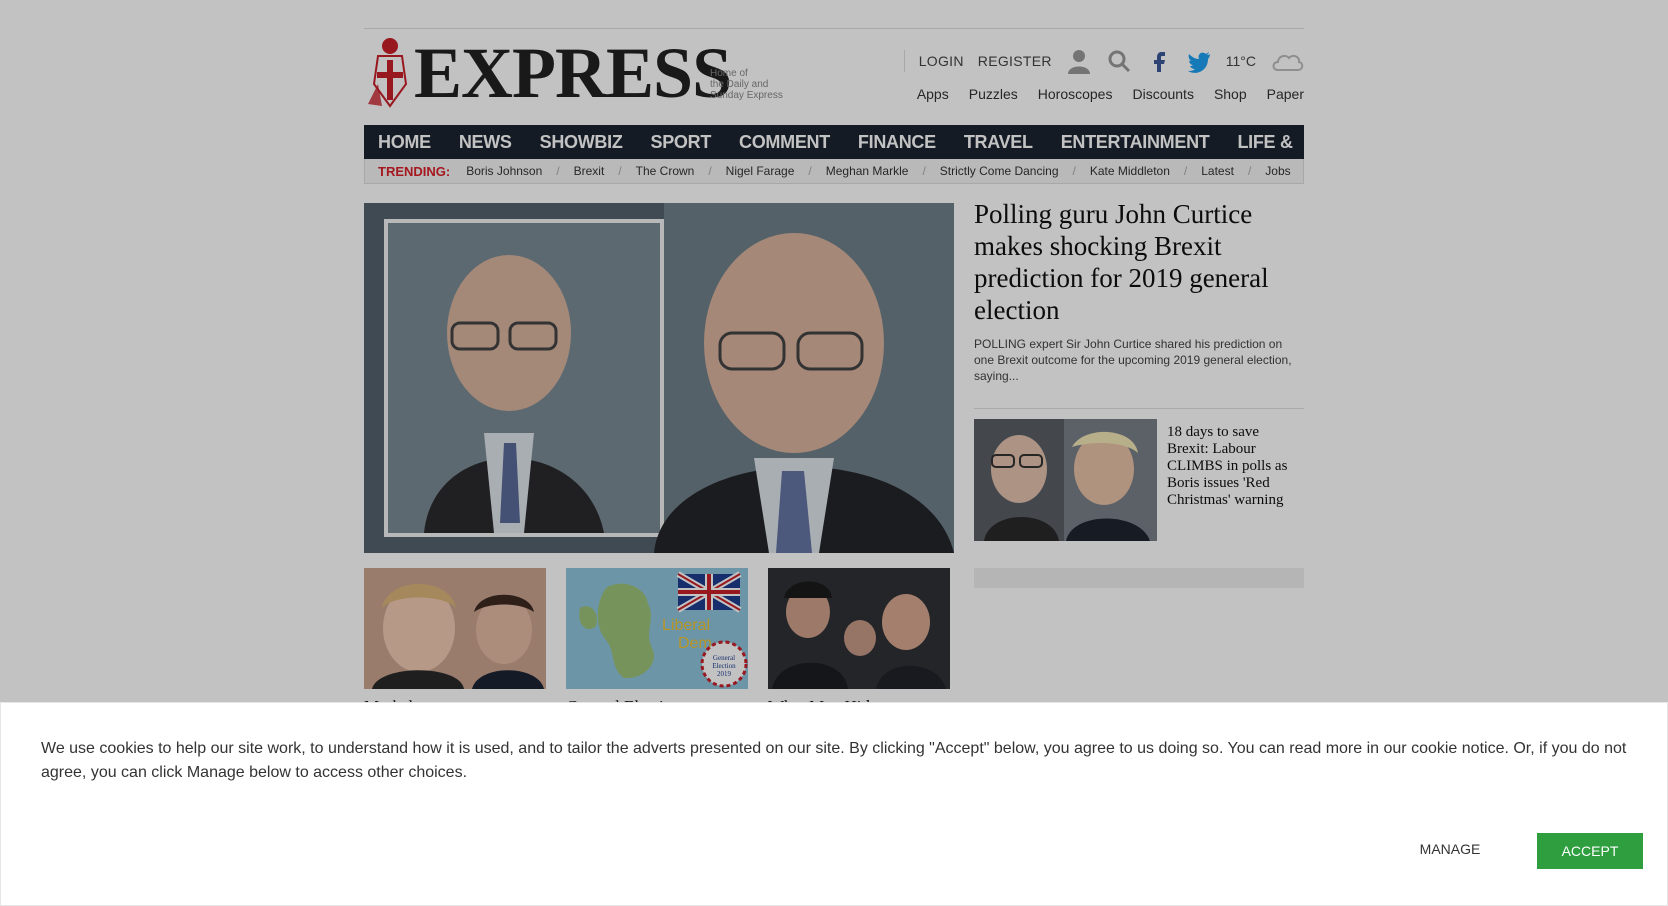 This screenshot has width=1668, height=906. What do you see at coordinates (1450, 849) in the screenshot?
I see `manage-cookies-button: MANAGE` at bounding box center [1450, 849].